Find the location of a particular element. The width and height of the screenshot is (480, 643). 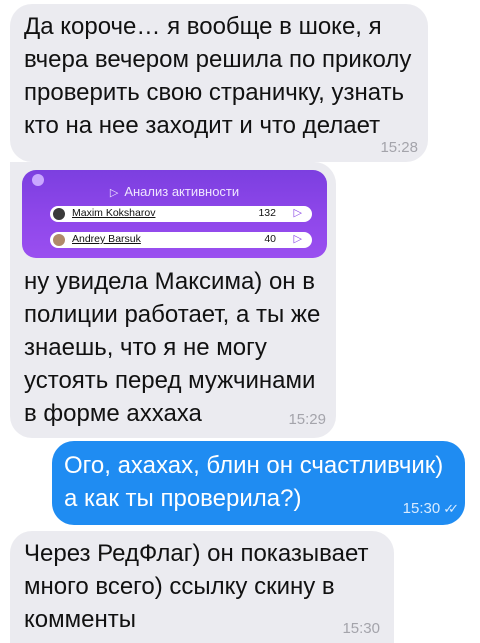

message-time: 15:29 is located at coordinates (307, 419).